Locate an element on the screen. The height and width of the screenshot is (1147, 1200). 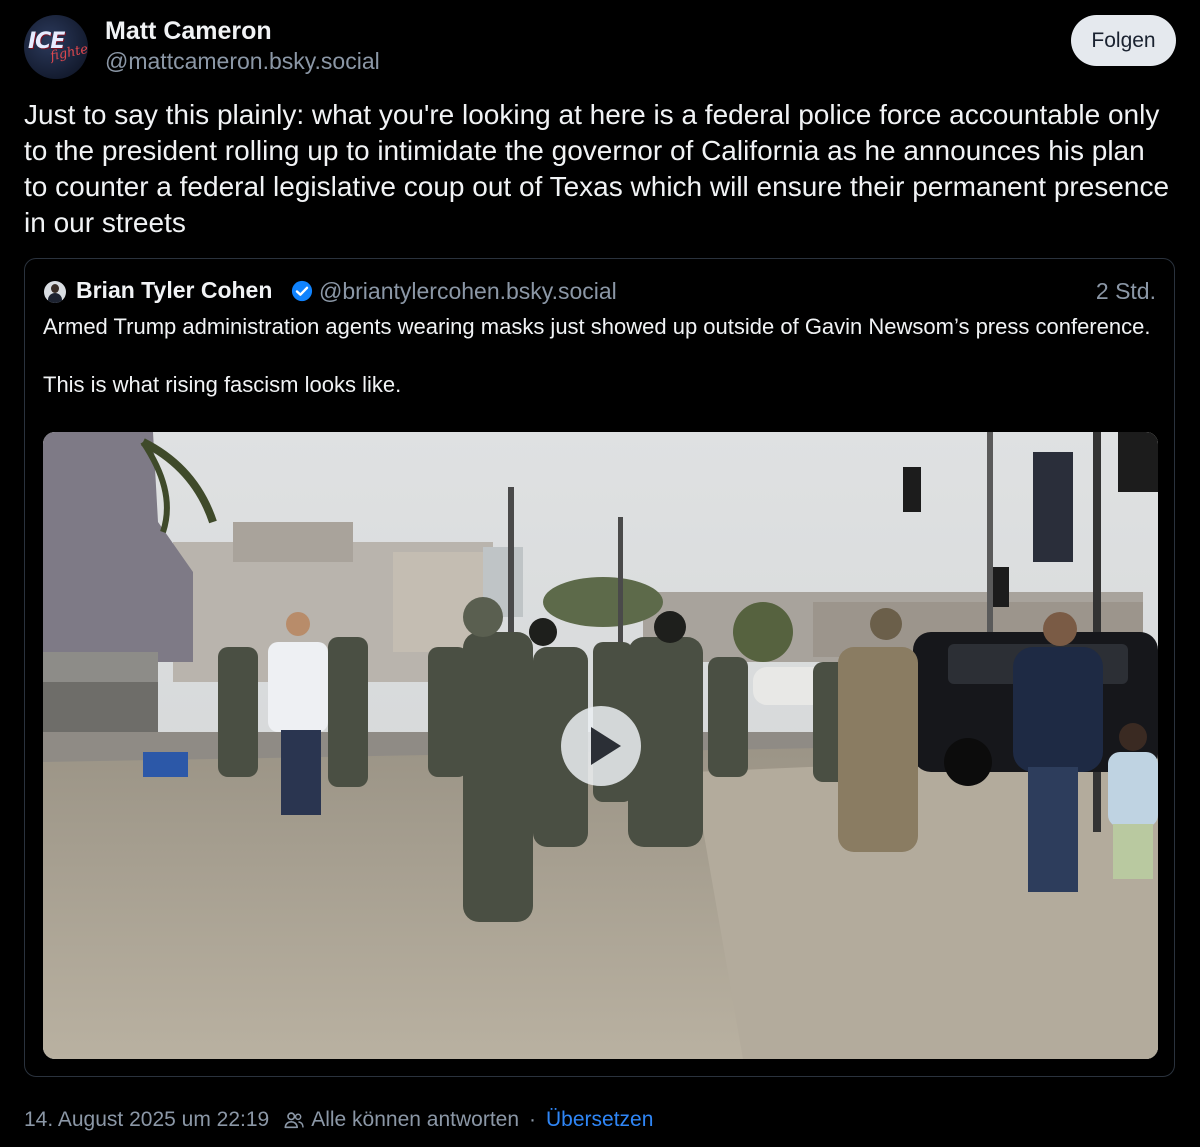
quoted-author-handle: @briantylercohen.bsky.social is located at coordinates (468, 291).